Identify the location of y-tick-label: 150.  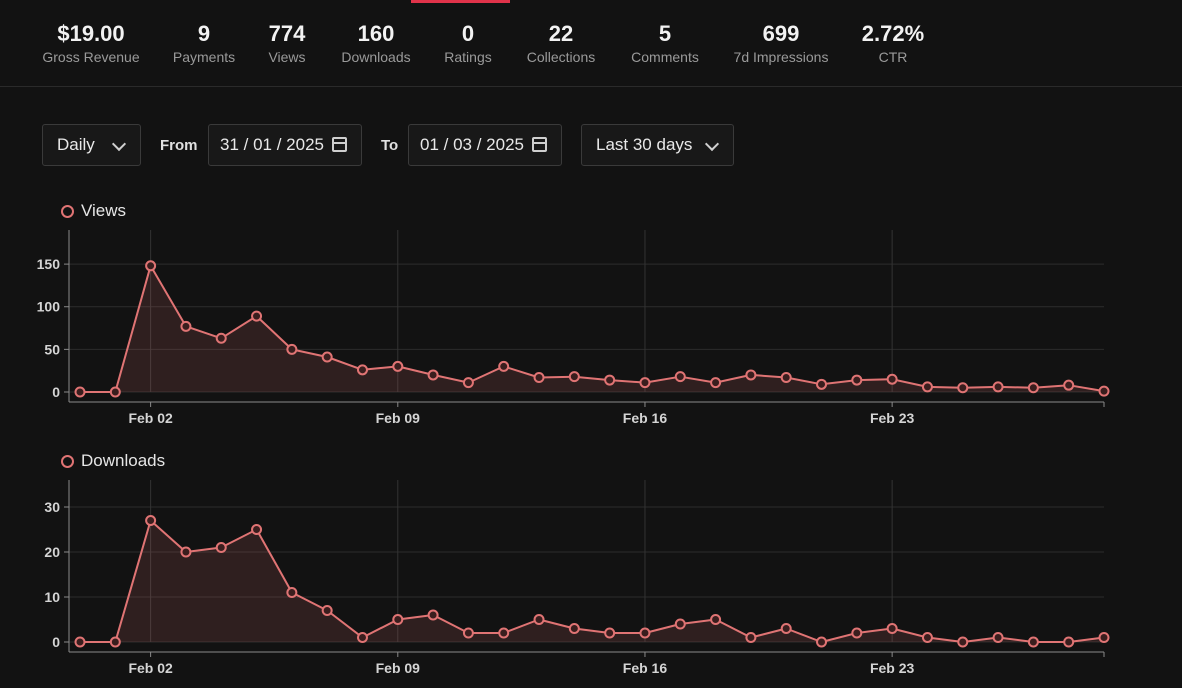
(49, 264).